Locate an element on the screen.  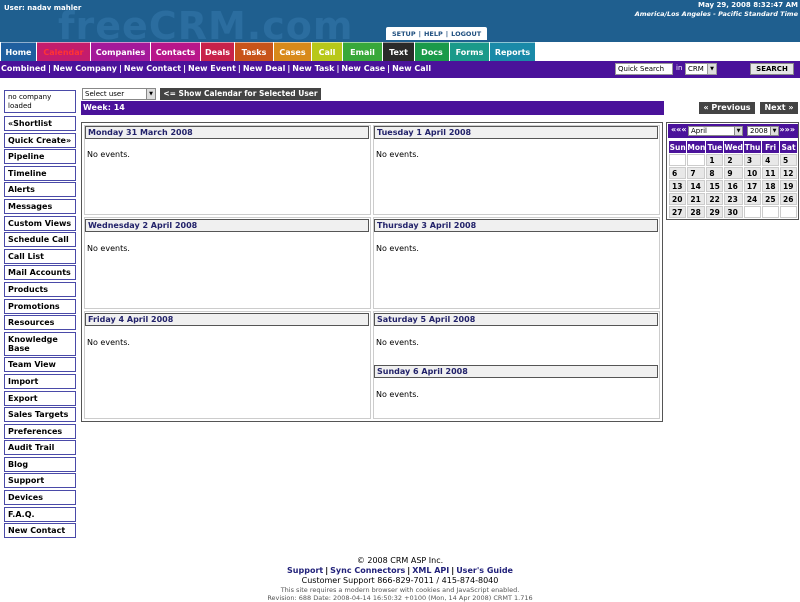
sidebar-item-timeline: Timeline is located at coordinates (40, 173).